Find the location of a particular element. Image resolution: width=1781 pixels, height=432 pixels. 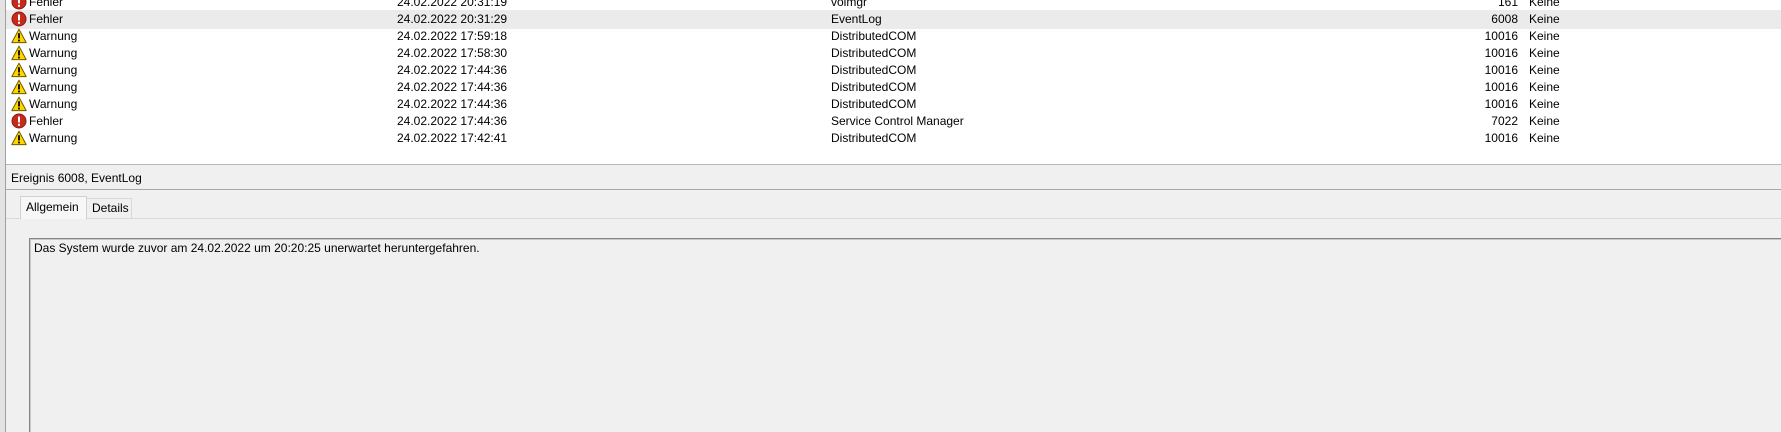

detail-tab-strip: Allgemein Details is located at coordinates (893, 207).